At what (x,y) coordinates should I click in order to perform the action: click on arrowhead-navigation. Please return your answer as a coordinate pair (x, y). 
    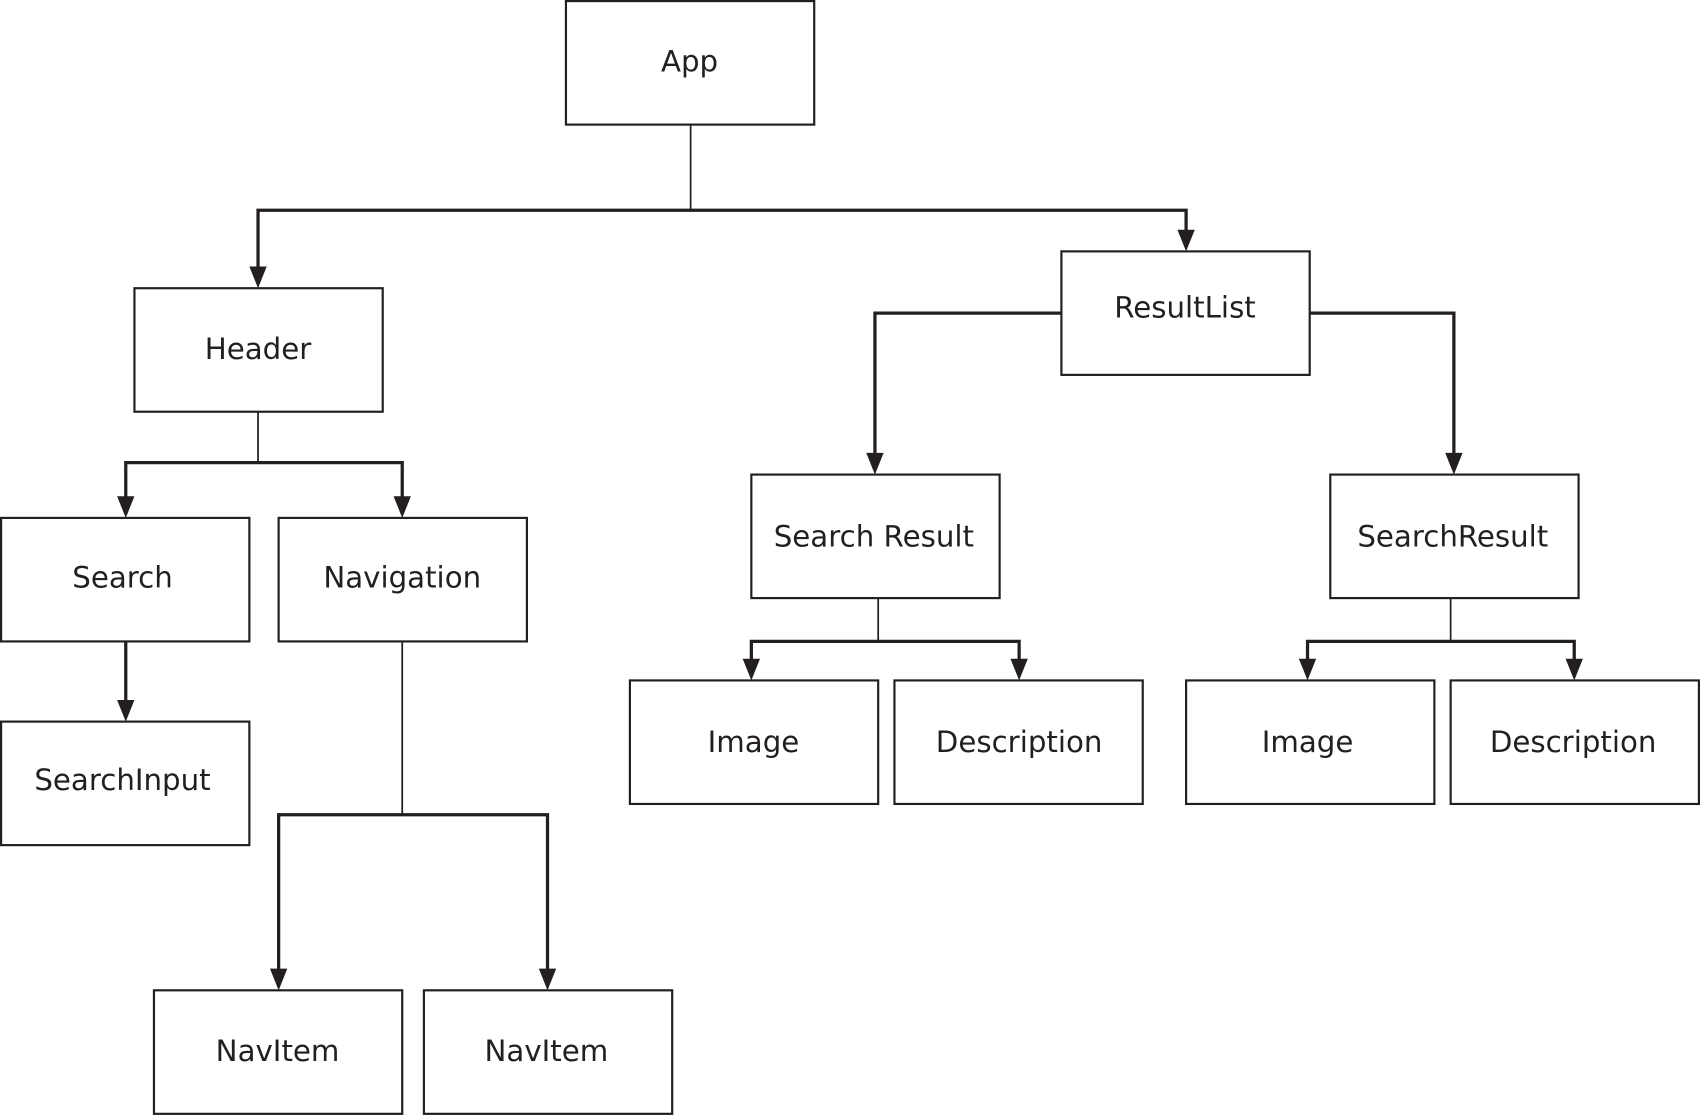
    Looking at the image, I should click on (402, 507).